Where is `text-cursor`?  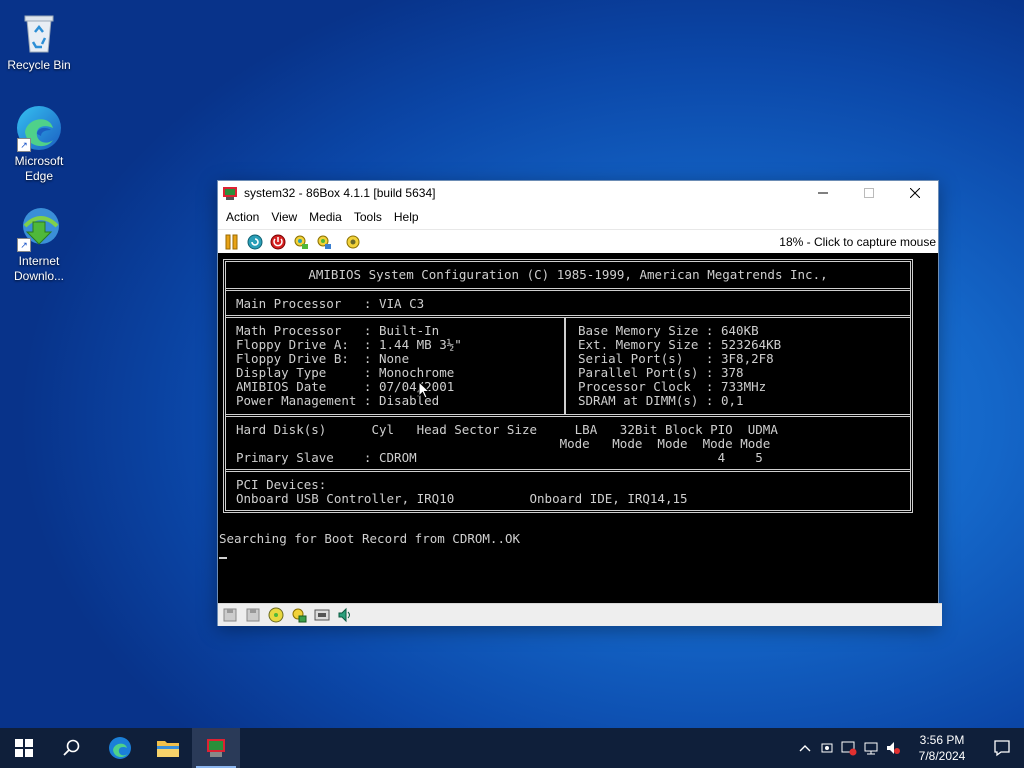 text-cursor is located at coordinates (223, 558).